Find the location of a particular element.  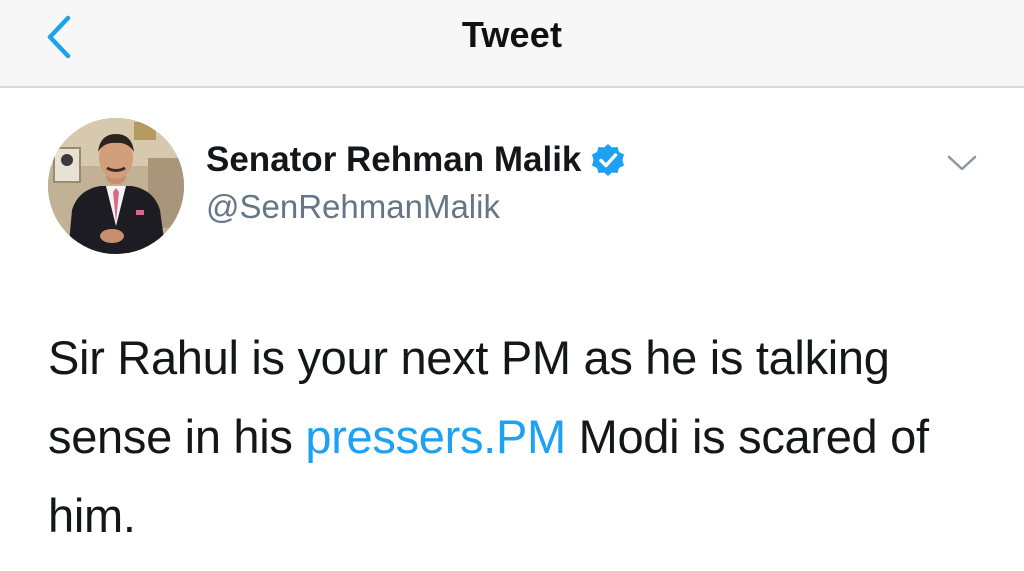

avatar-image is located at coordinates (116, 186).